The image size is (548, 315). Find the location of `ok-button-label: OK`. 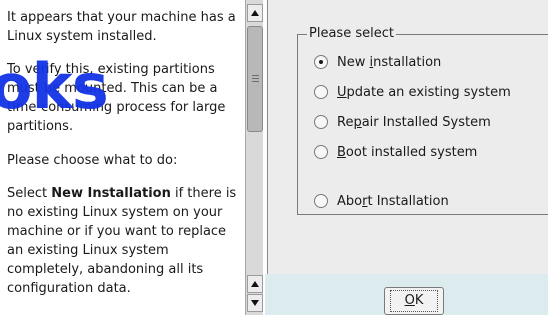

ok-button-label: OK is located at coordinates (414, 301).